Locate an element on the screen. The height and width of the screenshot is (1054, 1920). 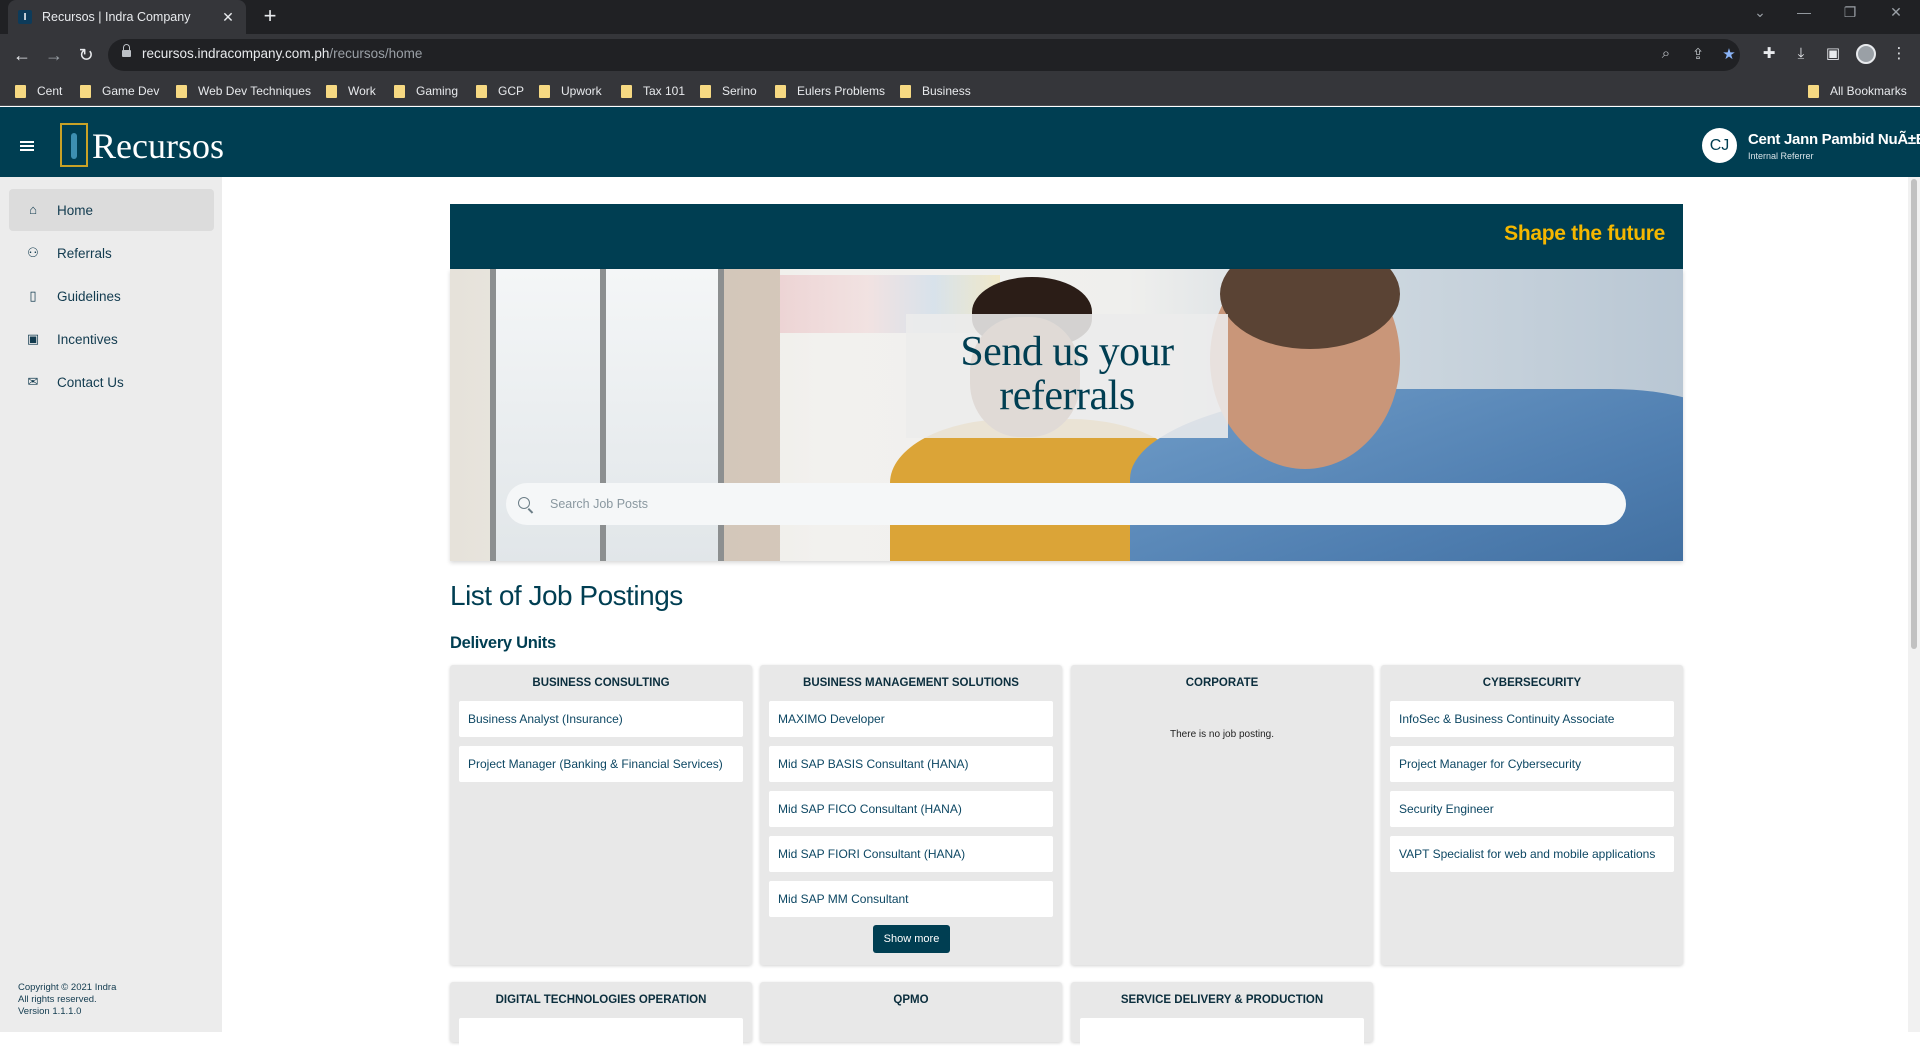
sidebar-item-referrals: ⚇ Referrals is located at coordinates (111, 253).